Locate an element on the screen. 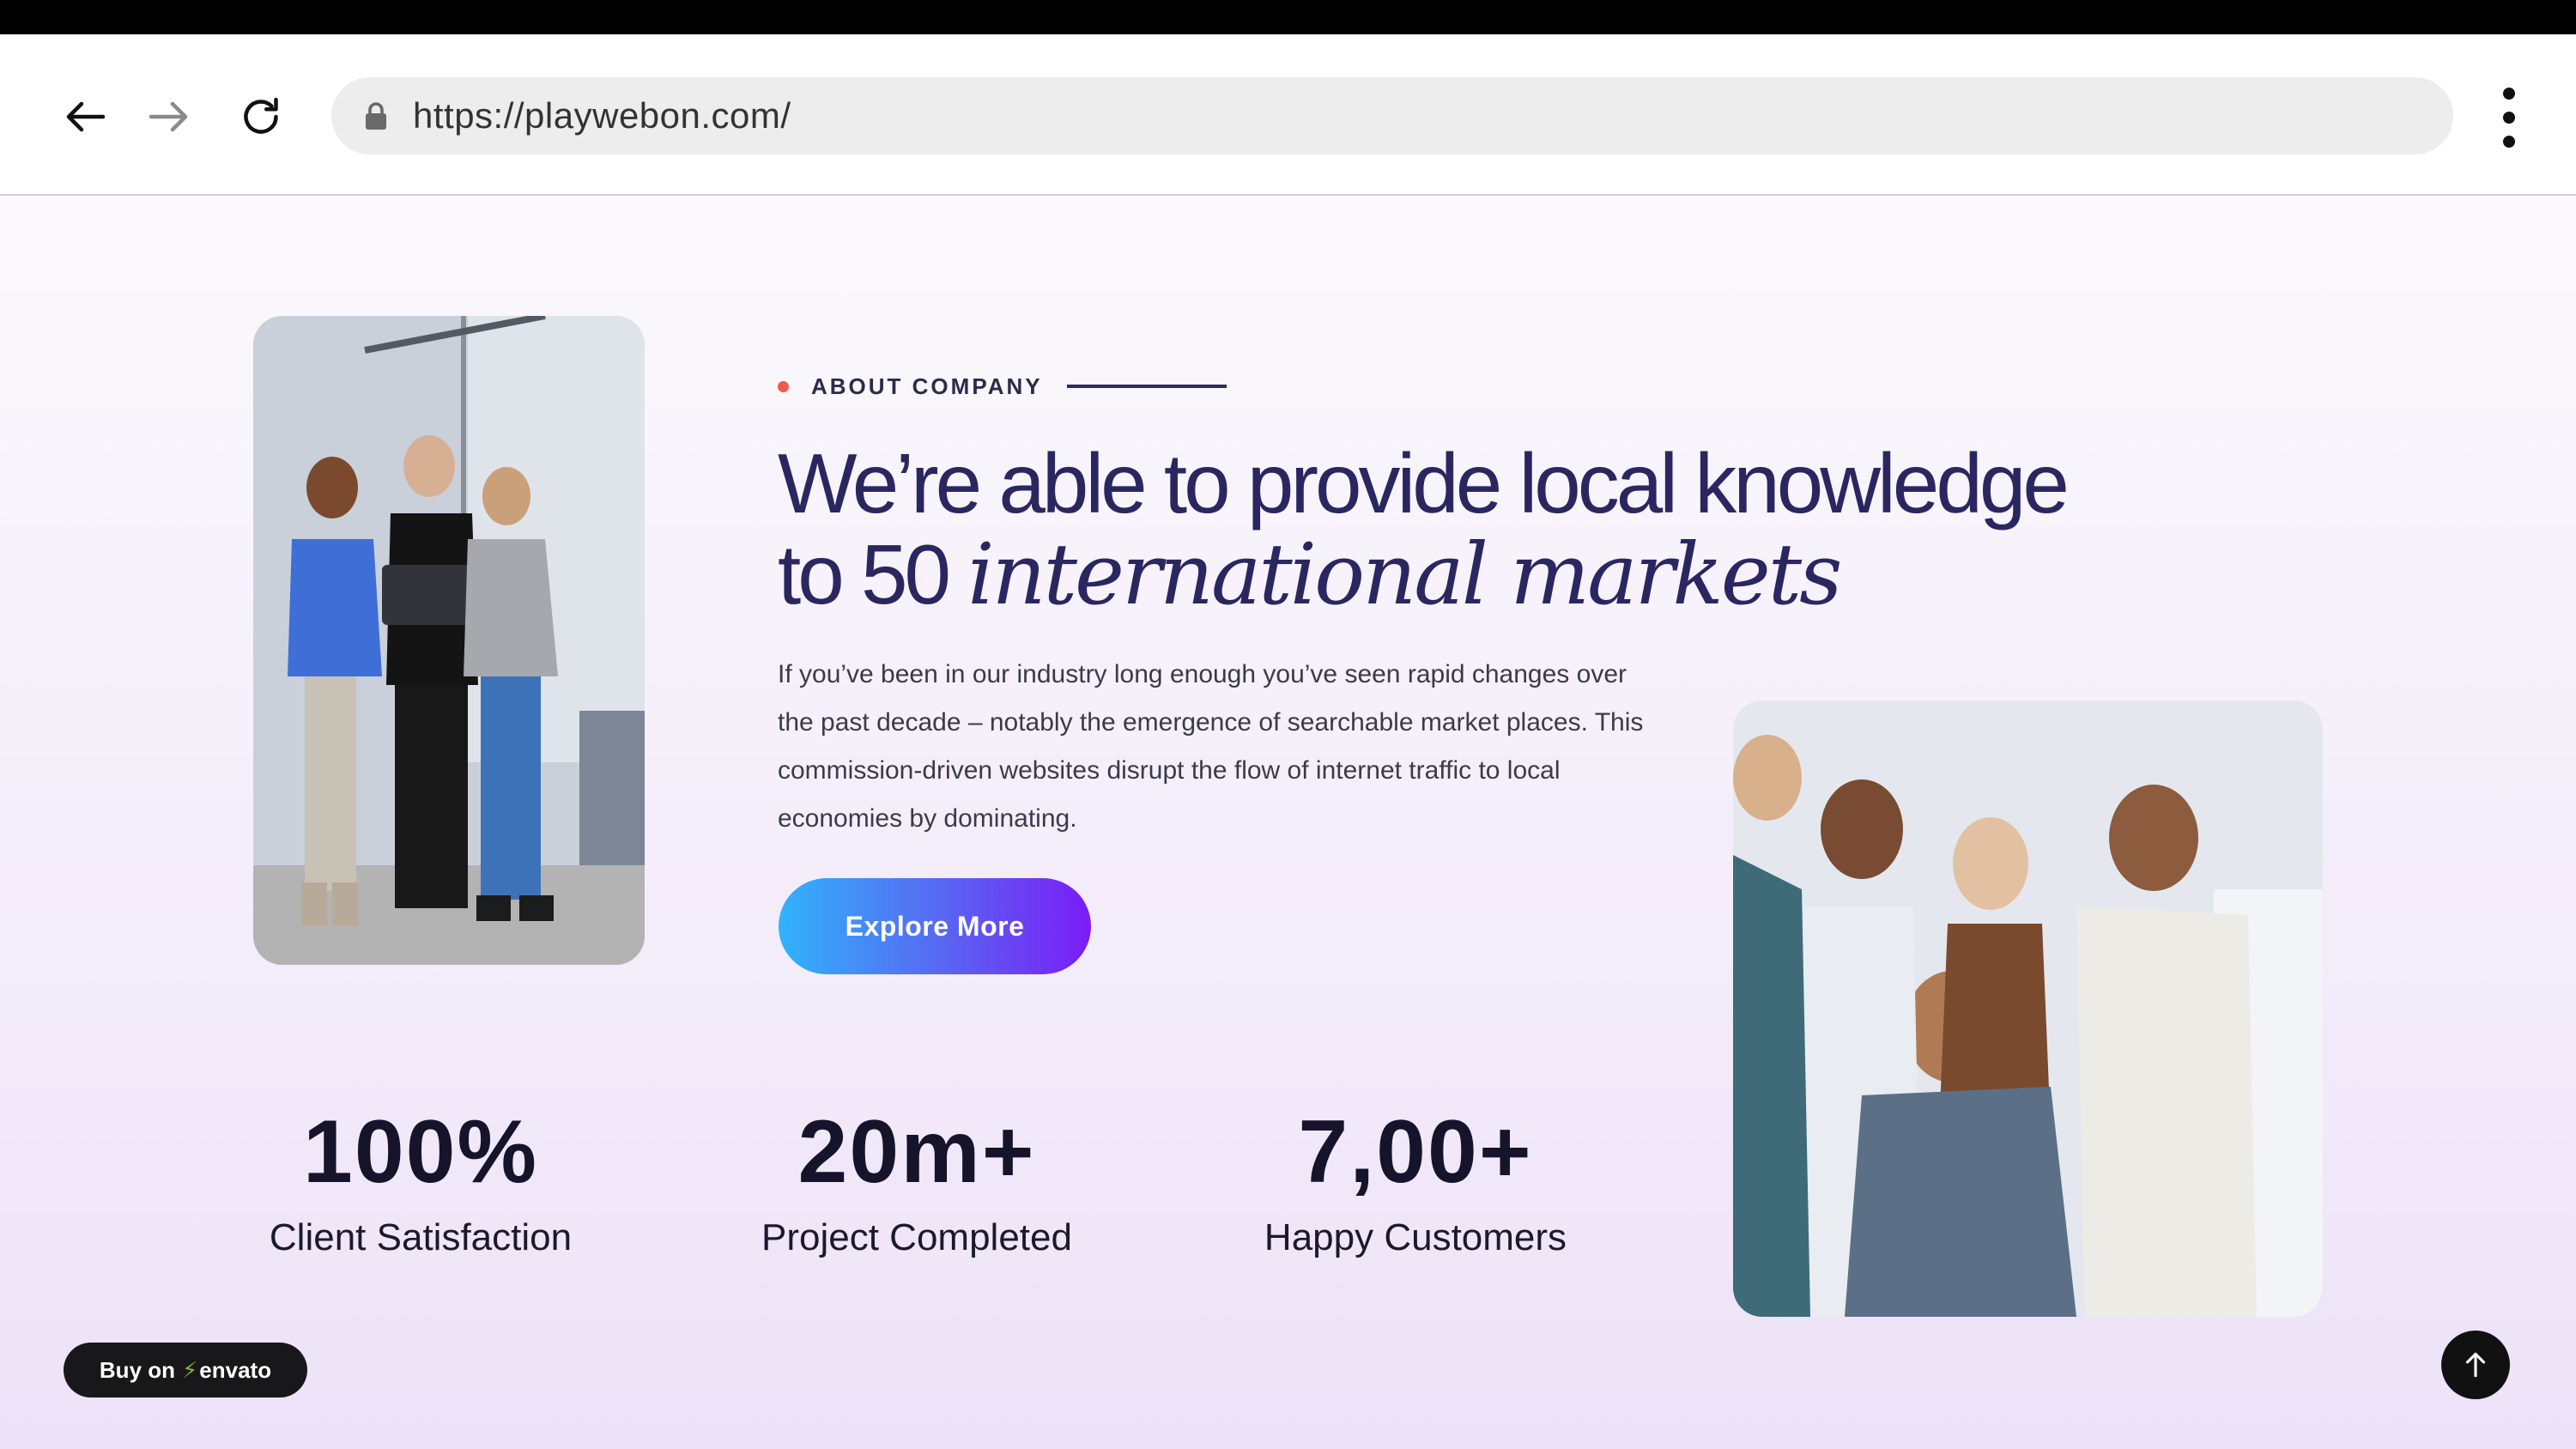  office-photo-illustration is located at coordinates (2028, 1008).